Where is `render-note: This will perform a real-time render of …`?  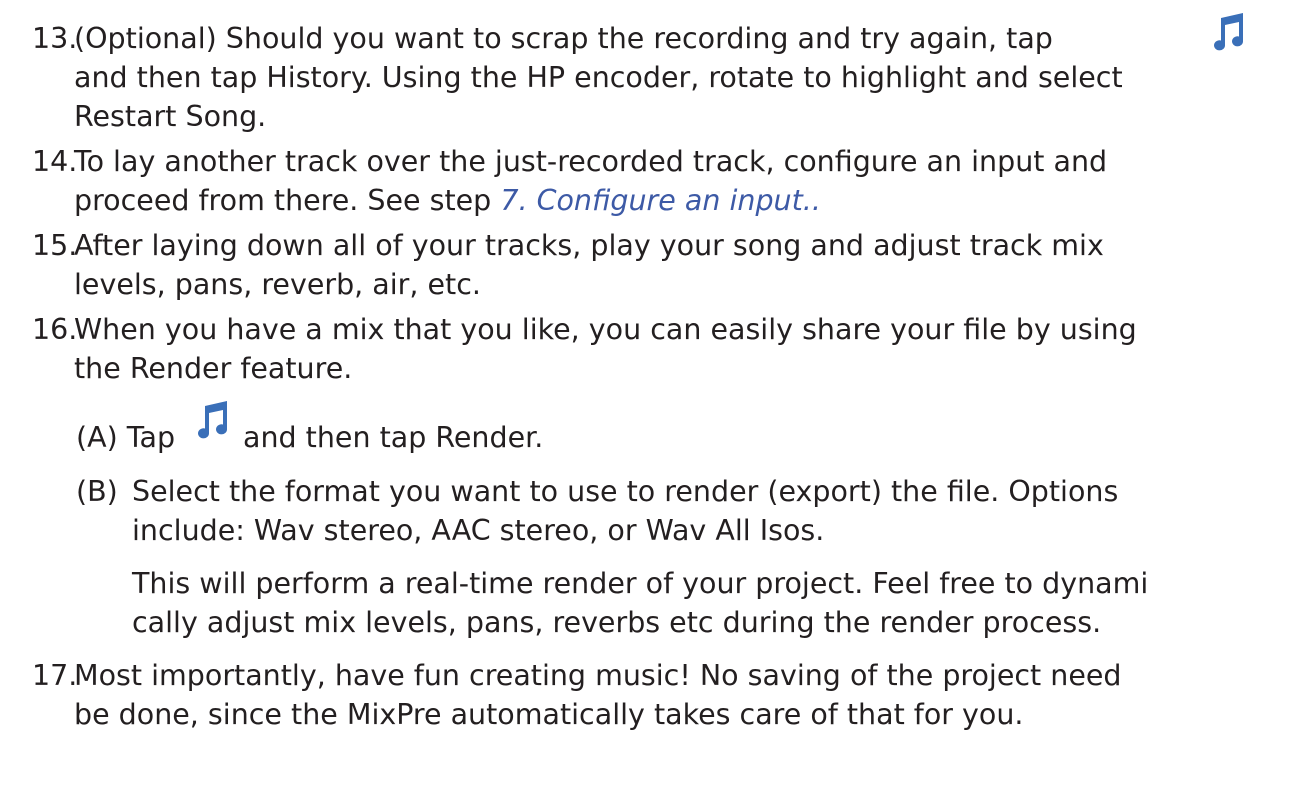
render-note: This will perform a real-time render of … is located at coordinates (640, 603).